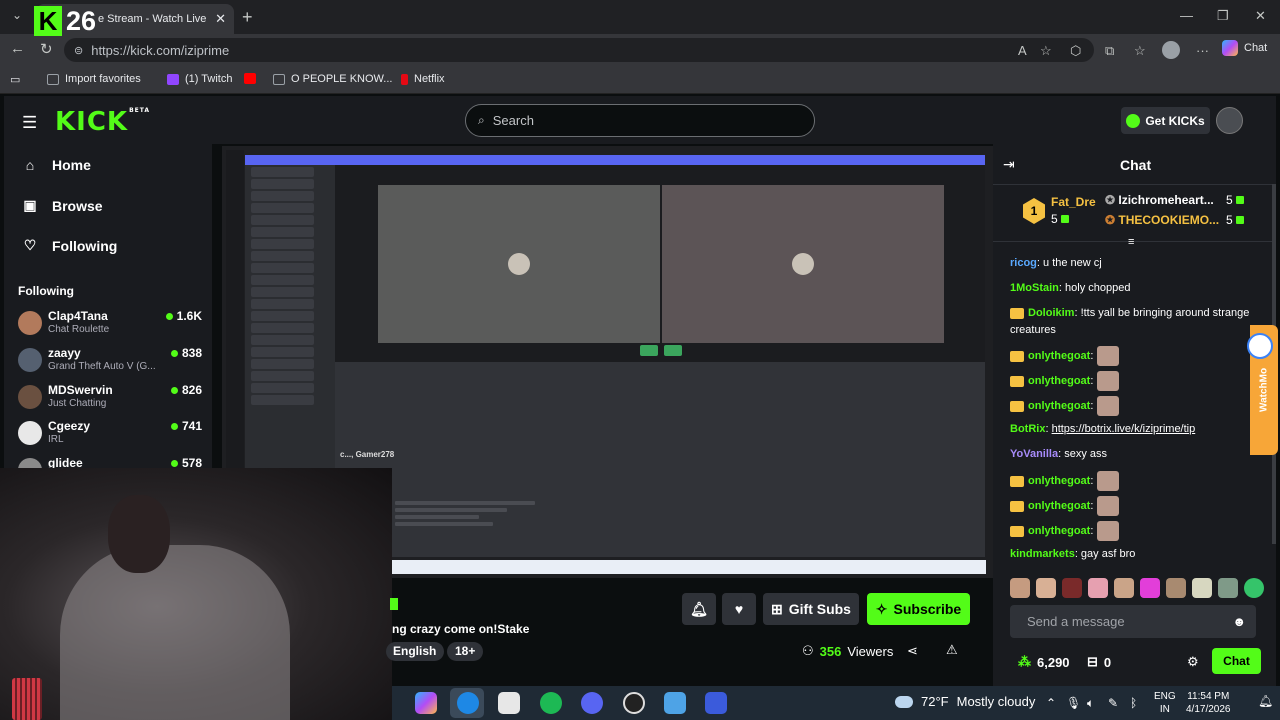 This screenshot has height=720, width=1280. I want to click on chat-username: Doloikim, so click(1051, 313).